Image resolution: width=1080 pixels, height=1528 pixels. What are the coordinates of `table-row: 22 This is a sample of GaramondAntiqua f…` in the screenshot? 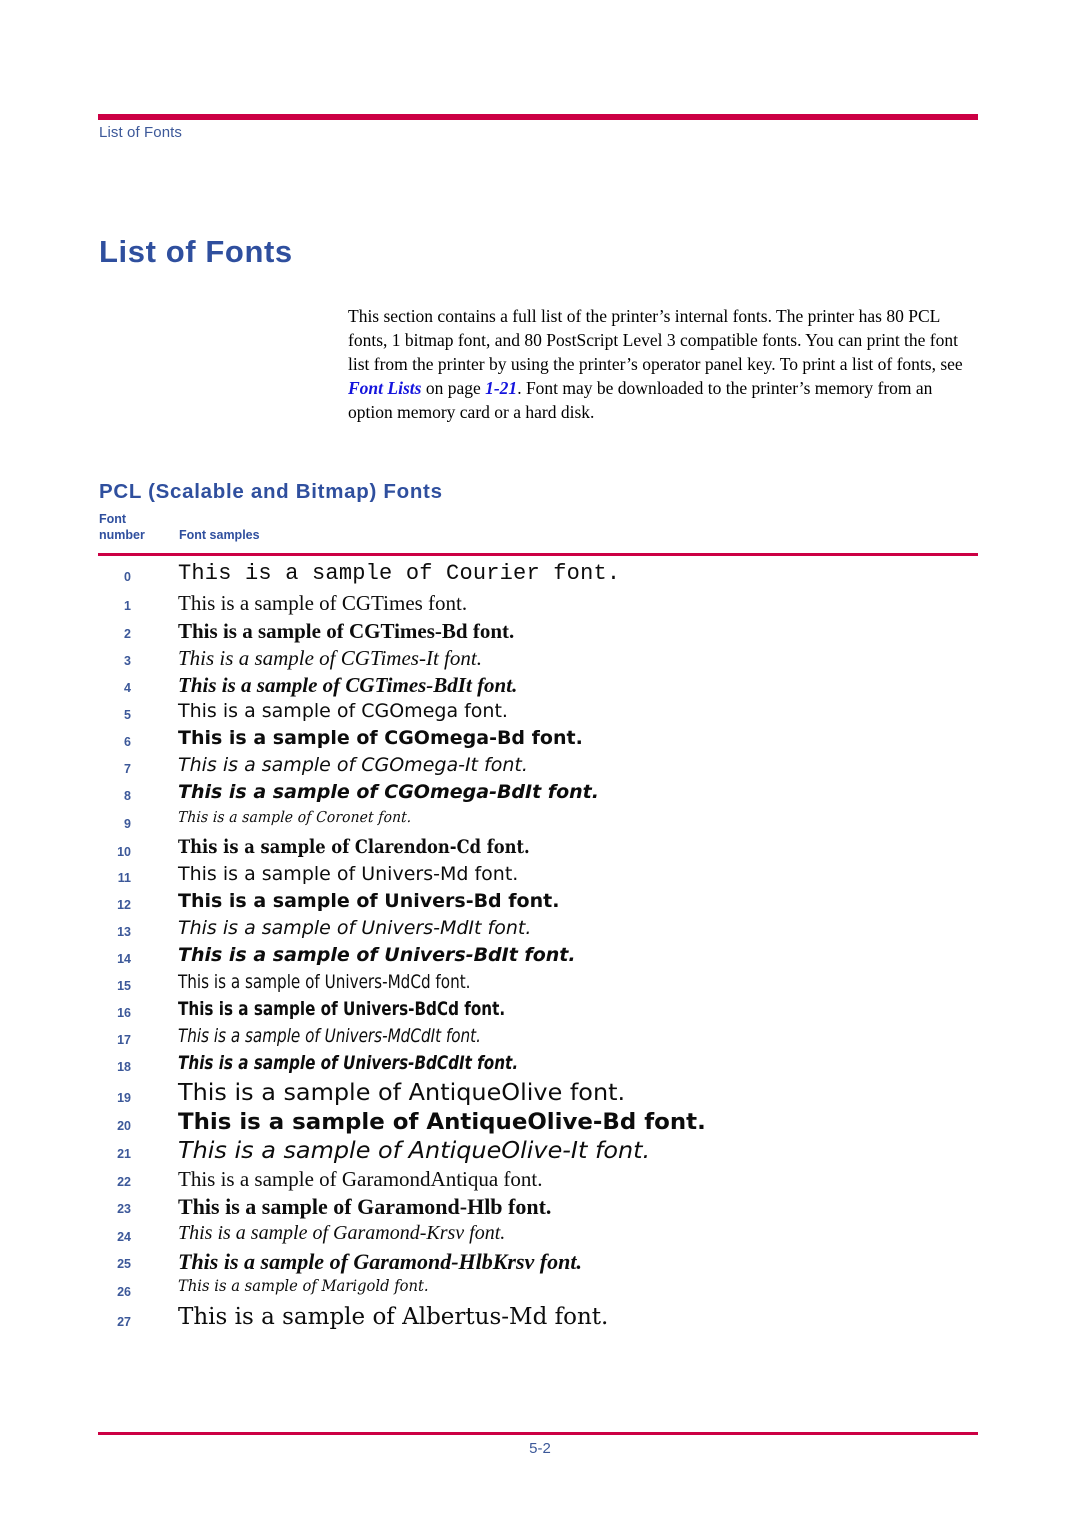 It's located at (539, 1180).